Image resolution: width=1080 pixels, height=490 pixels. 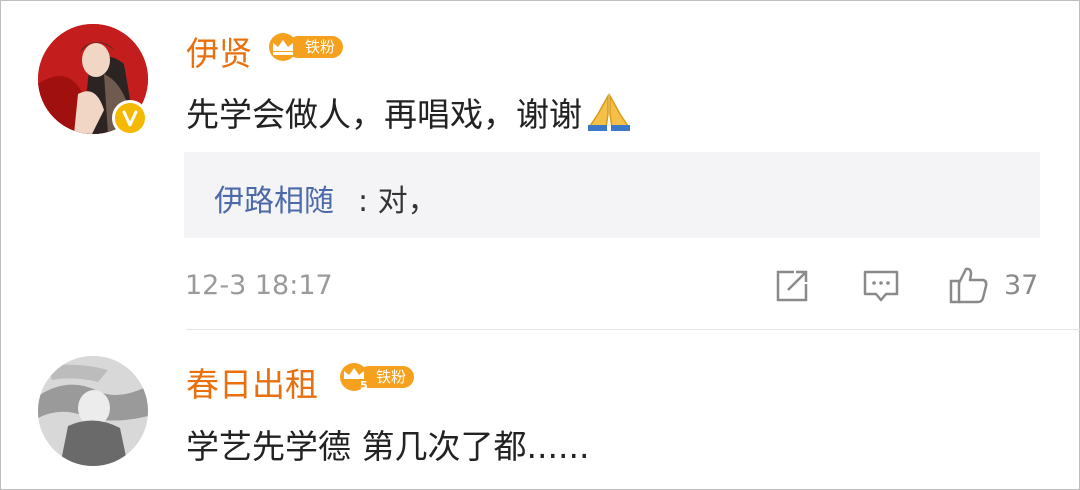 What do you see at coordinates (130, 118) in the screenshot?
I see `verified-badge-icon` at bounding box center [130, 118].